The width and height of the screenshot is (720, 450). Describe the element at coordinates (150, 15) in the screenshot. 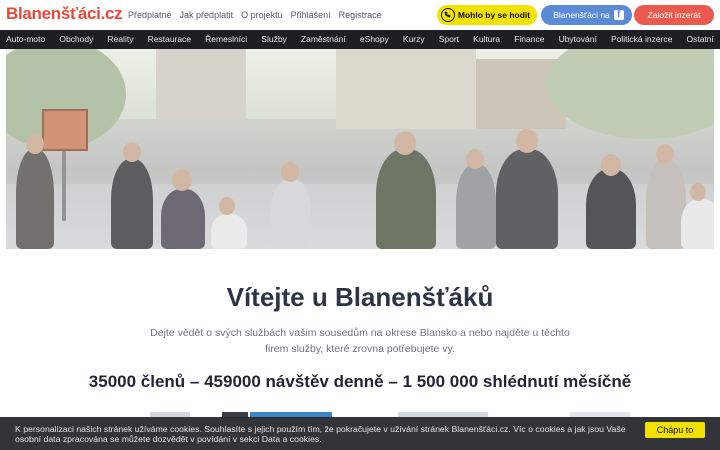

I see `link-predplatne: Předplatné` at that location.